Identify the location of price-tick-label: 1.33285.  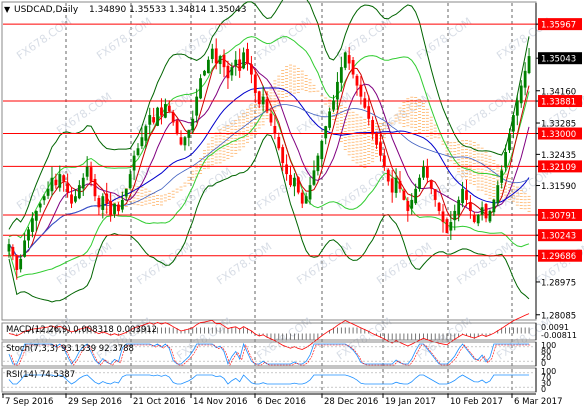
(558, 125).